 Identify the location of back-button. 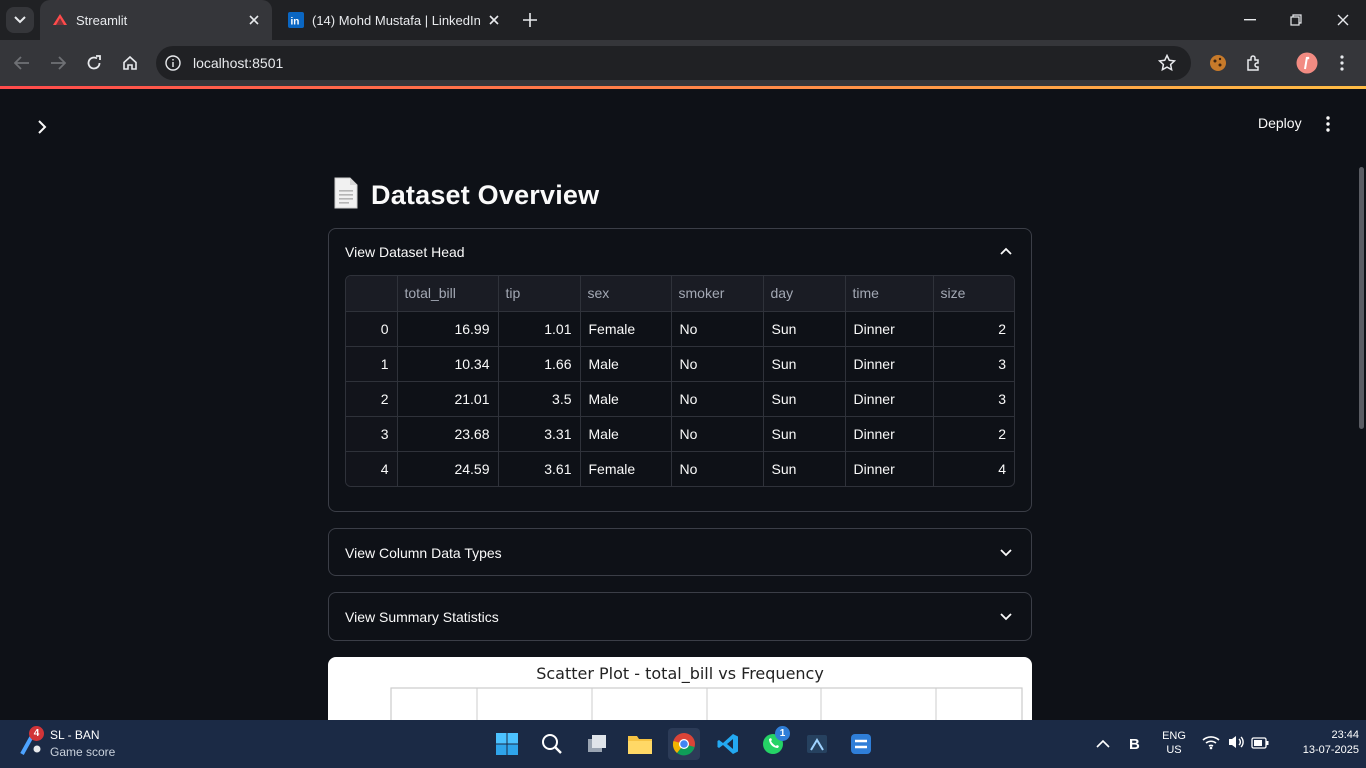
(22, 63).